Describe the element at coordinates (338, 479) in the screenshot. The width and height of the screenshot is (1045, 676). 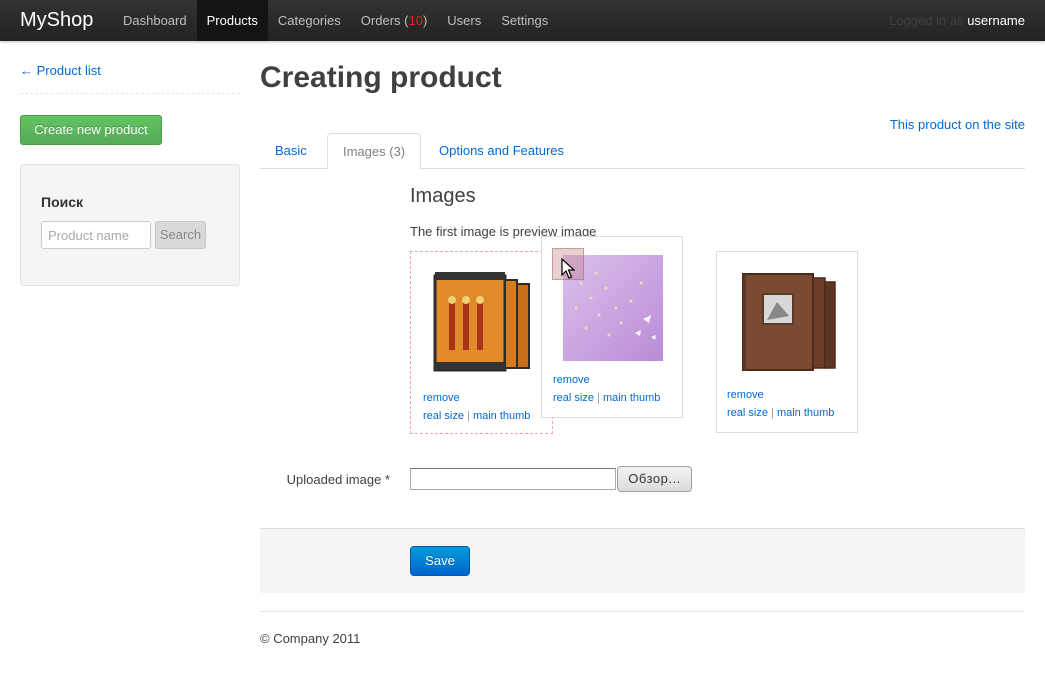
I see `uploaded-image-label: Uploaded image *` at that location.